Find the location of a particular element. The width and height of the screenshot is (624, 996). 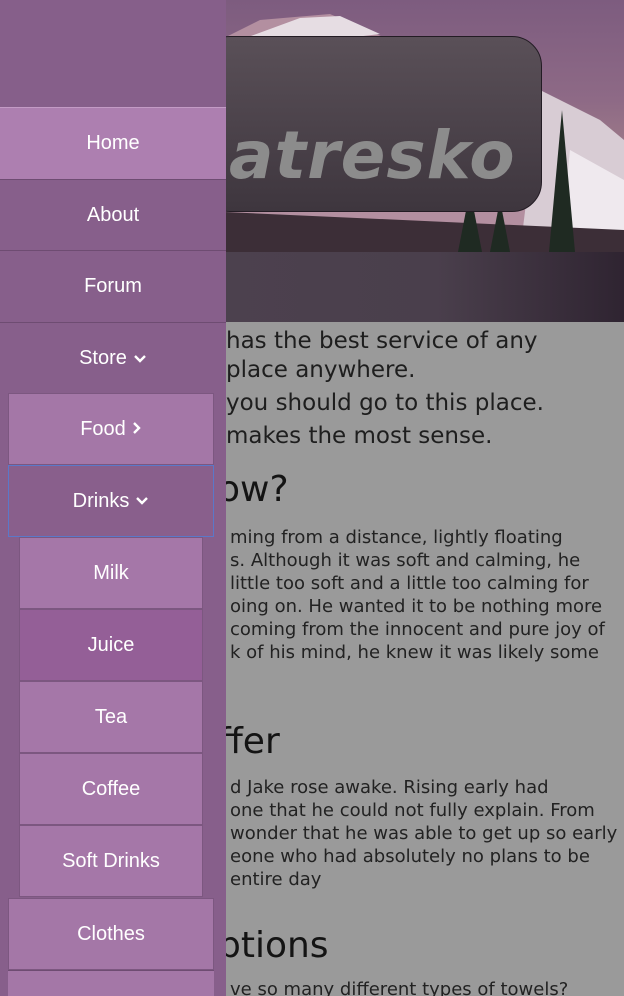

paragraph-line: eone who had absolutely no plans to be is located at coordinates (410, 856).